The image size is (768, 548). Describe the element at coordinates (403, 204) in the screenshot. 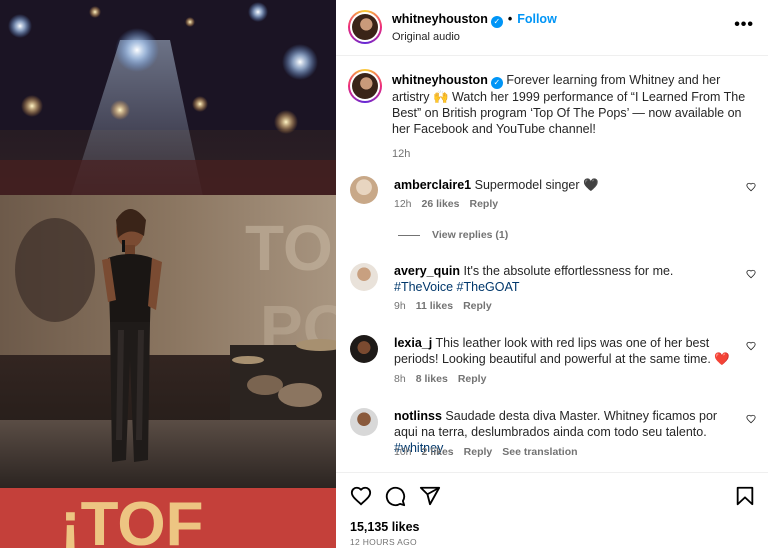

I see `comment-time: 12h` at that location.